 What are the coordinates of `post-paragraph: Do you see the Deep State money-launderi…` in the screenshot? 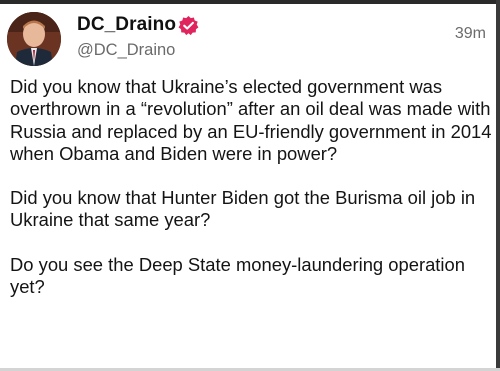 It's located at (237, 275).